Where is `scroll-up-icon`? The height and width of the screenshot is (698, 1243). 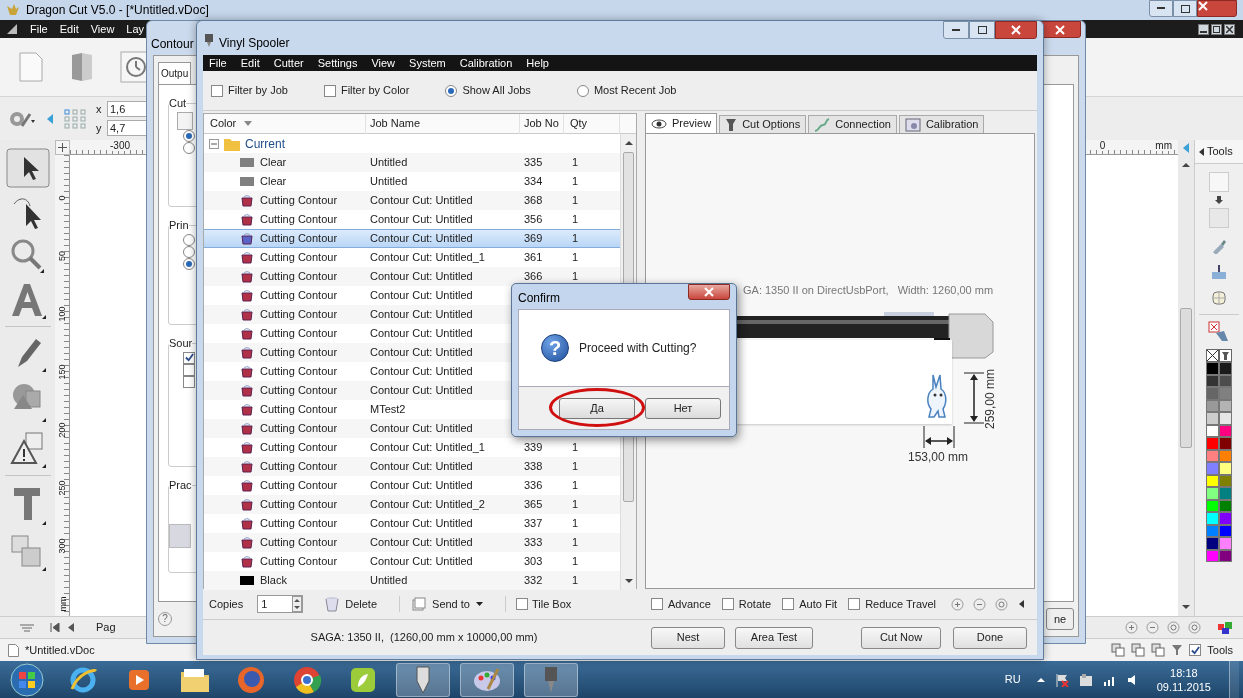 scroll-up-icon is located at coordinates (1186, 165).